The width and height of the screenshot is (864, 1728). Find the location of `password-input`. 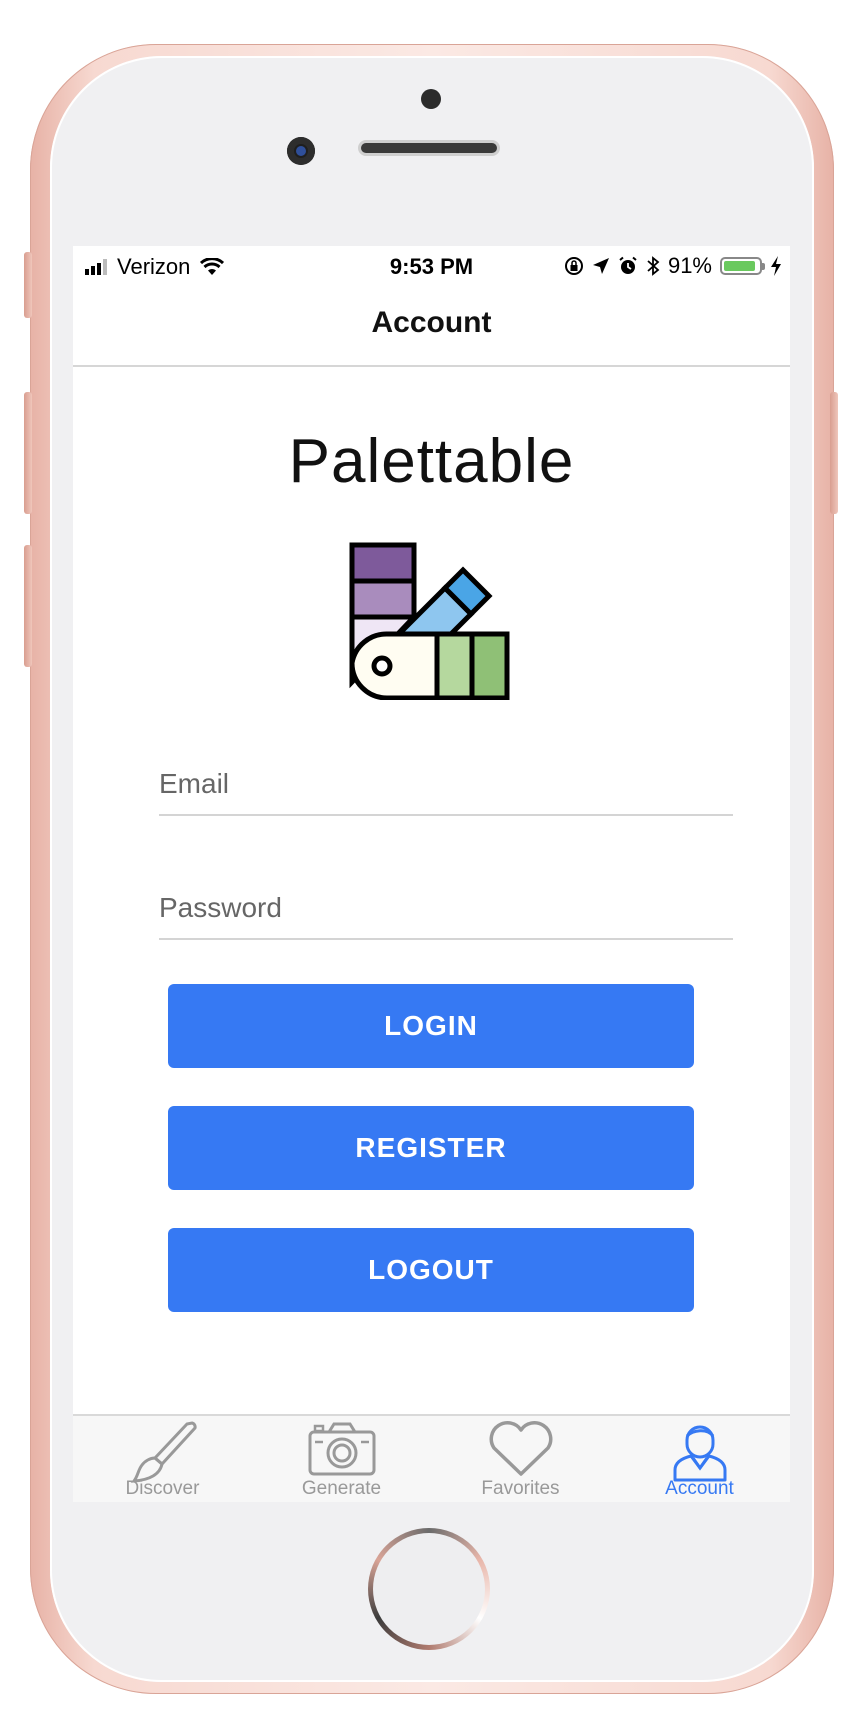

password-input is located at coordinates (446, 908).